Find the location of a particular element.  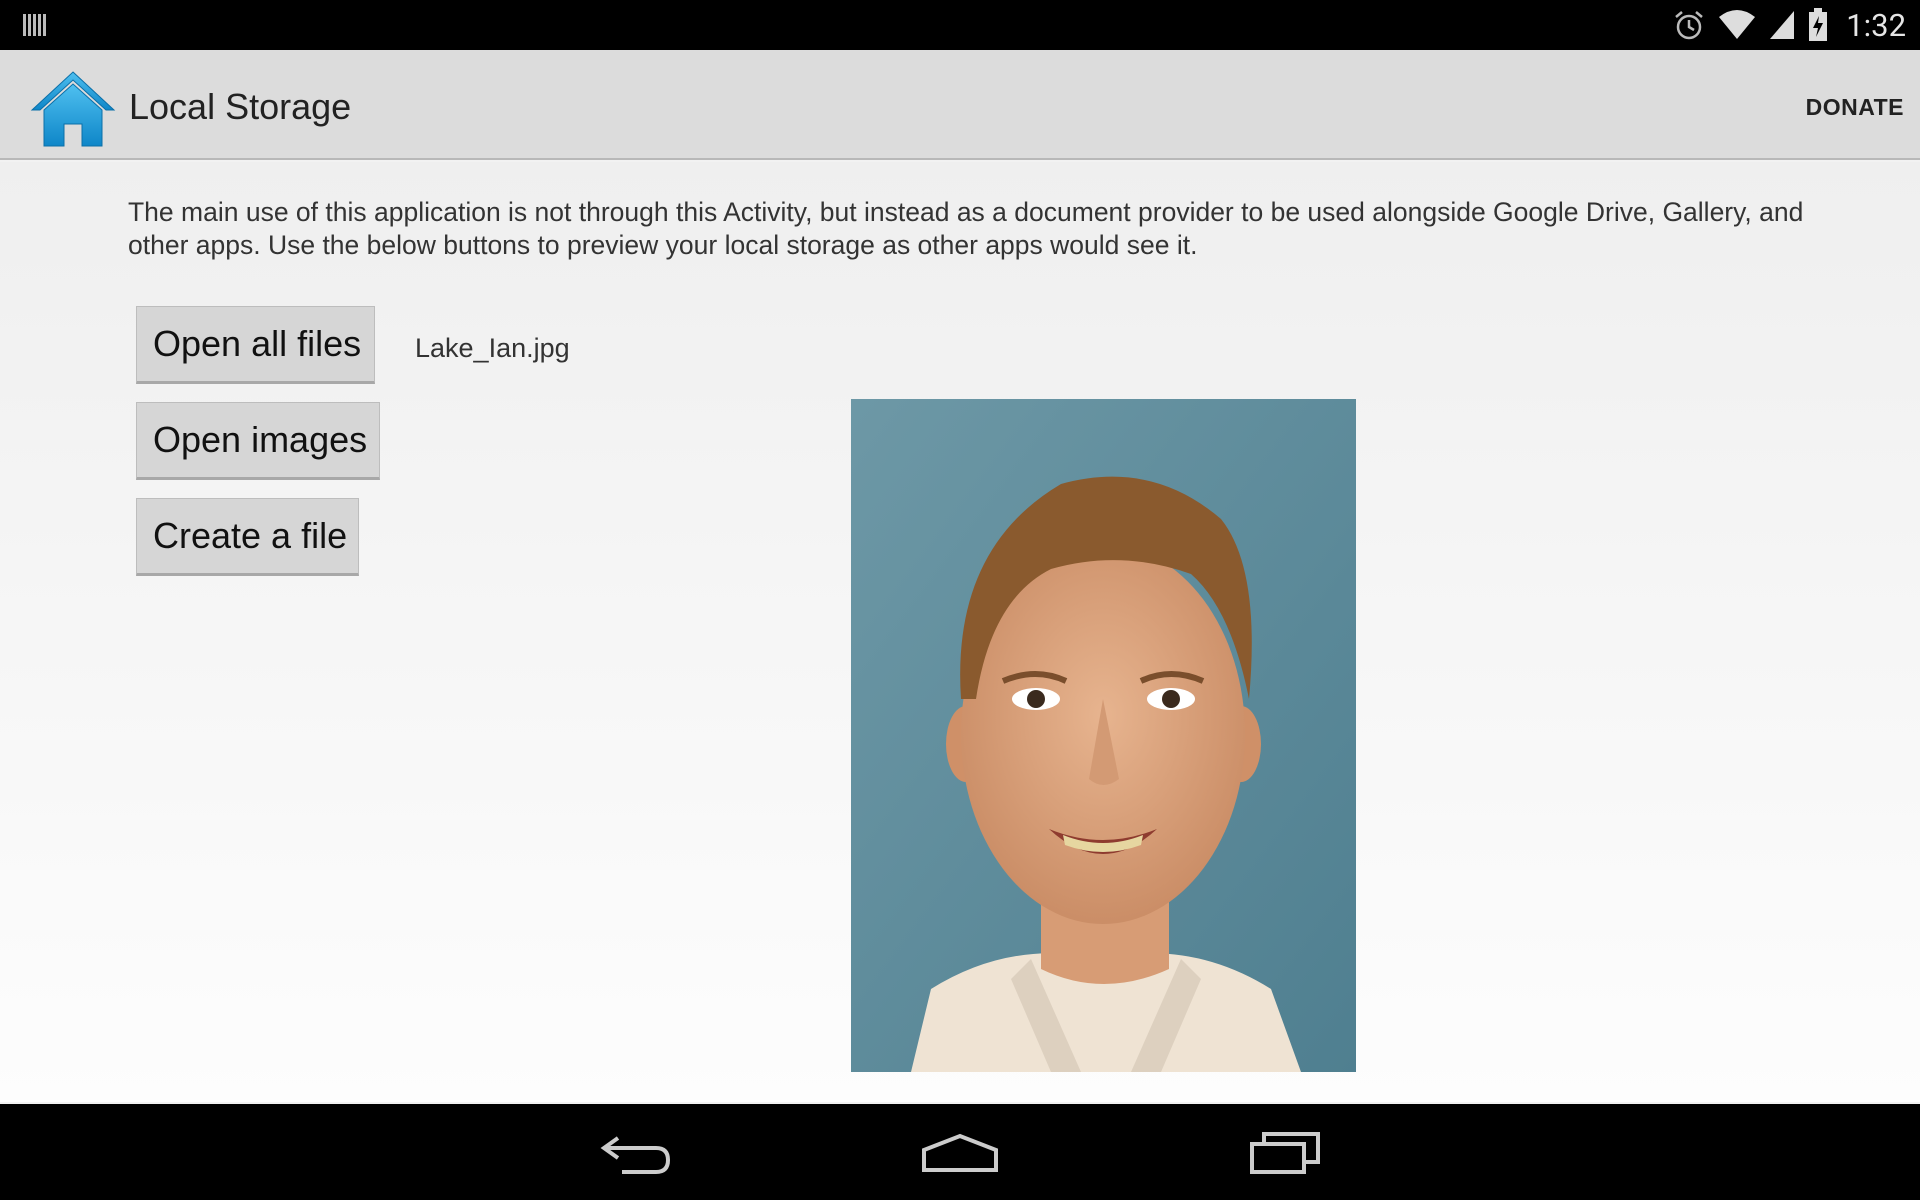

clock: 1:32 is located at coordinates (1876, 25).